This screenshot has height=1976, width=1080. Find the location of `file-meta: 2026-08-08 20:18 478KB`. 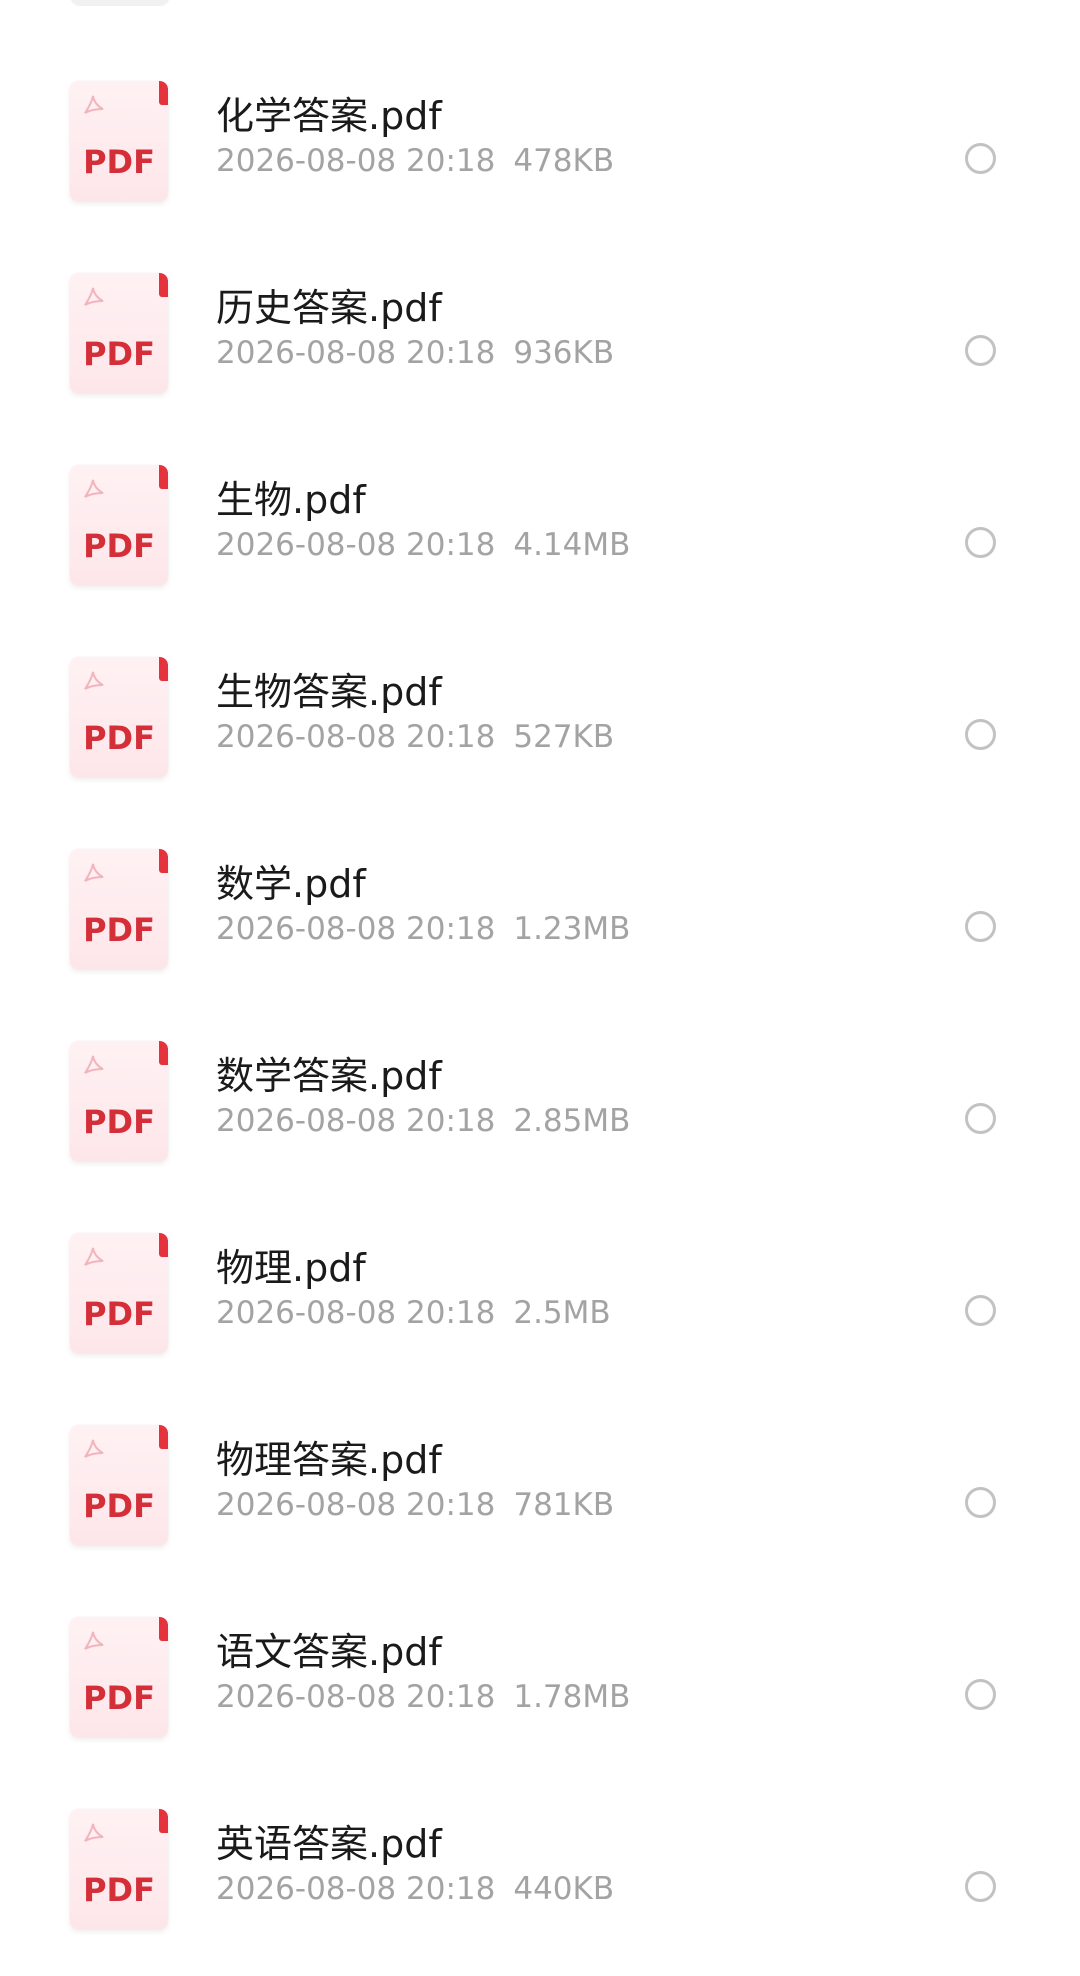

file-meta: 2026-08-08 20:18 478KB is located at coordinates (415, 161).